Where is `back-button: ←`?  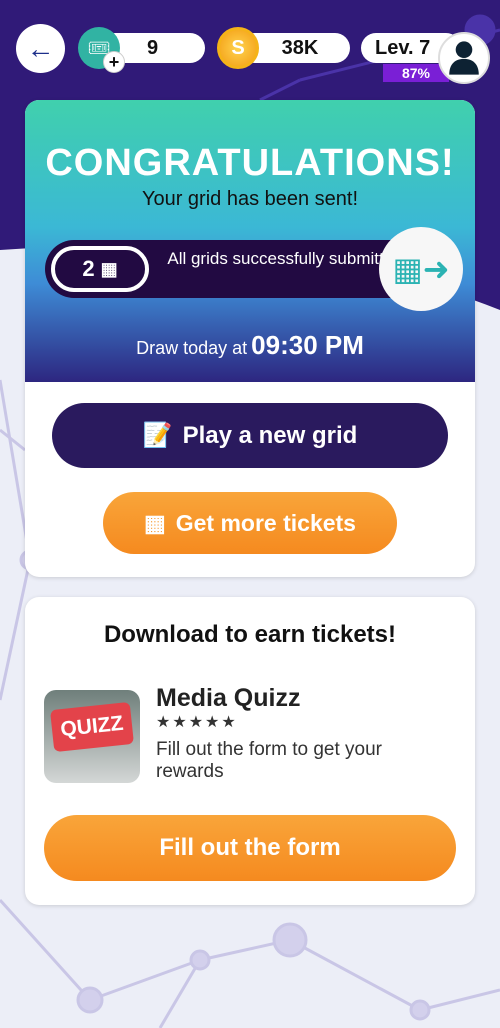
back-button: ← is located at coordinates (40, 48).